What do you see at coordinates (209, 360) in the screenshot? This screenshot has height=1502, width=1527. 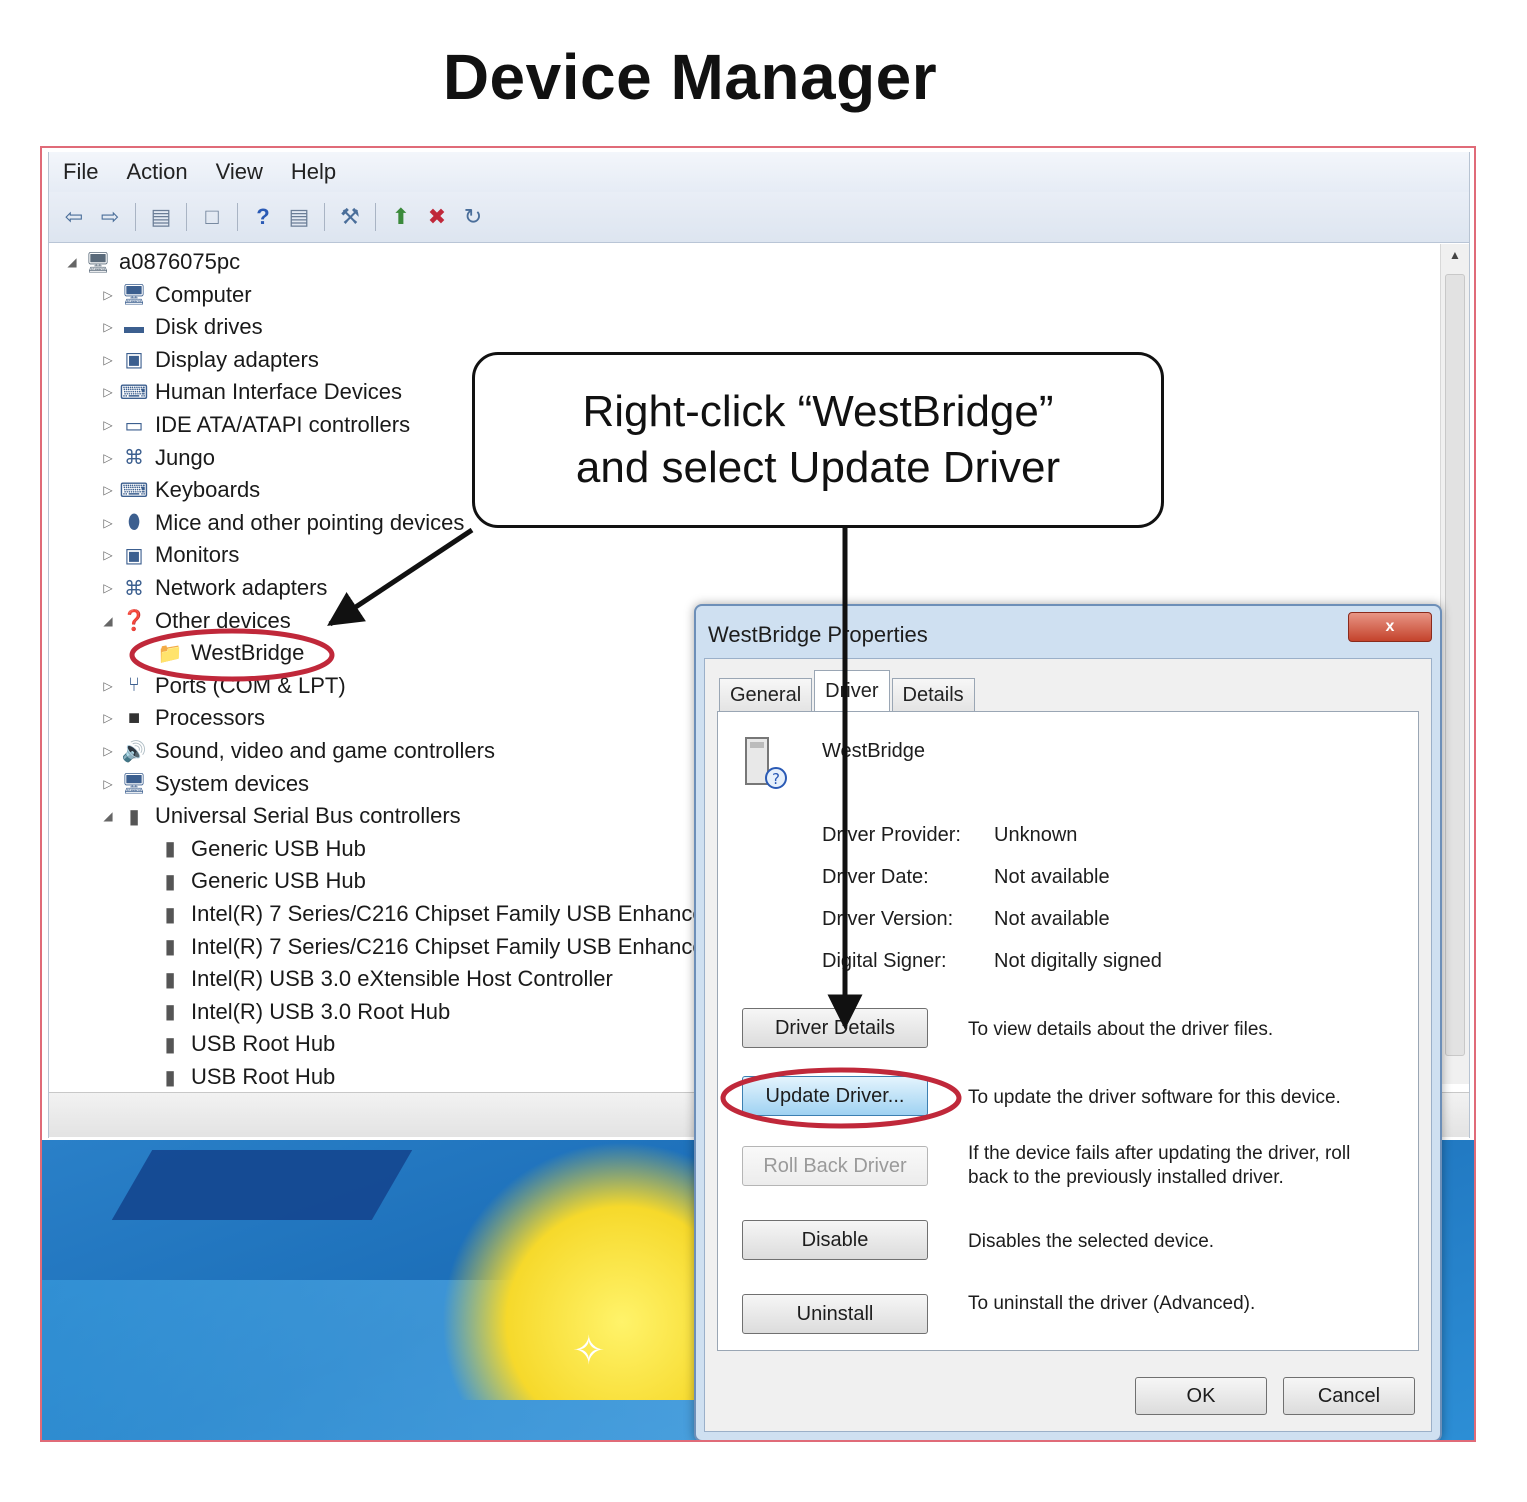 I see `tree-item: ▷ ▣ Display adapters` at bounding box center [209, 360].